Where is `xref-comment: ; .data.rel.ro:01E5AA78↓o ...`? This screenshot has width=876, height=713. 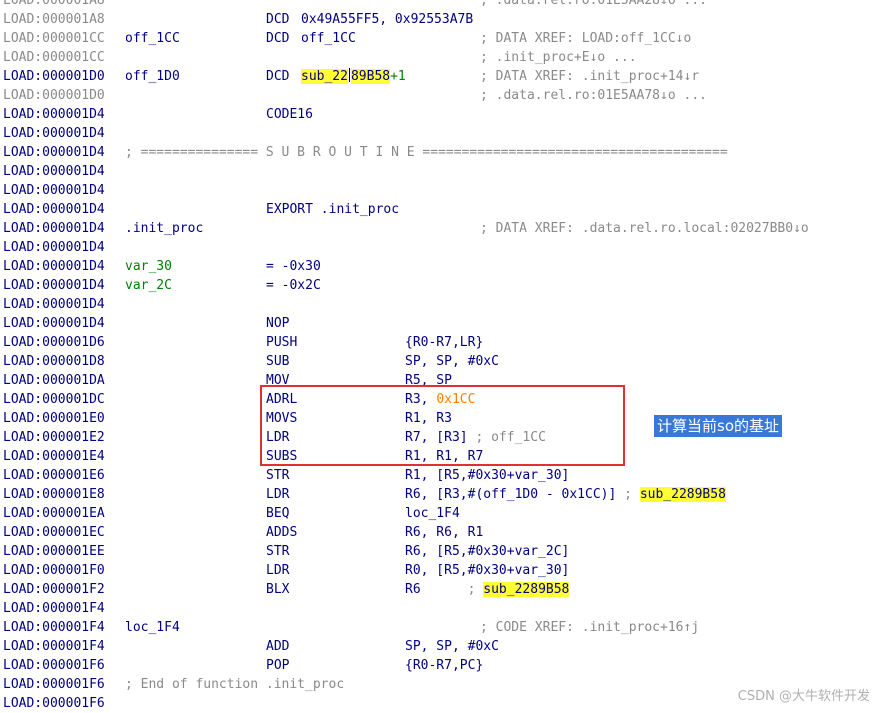
xref-comment: ; .data.rel.ro:01E5AA78↓o ... is located at coordinates (593, 95).